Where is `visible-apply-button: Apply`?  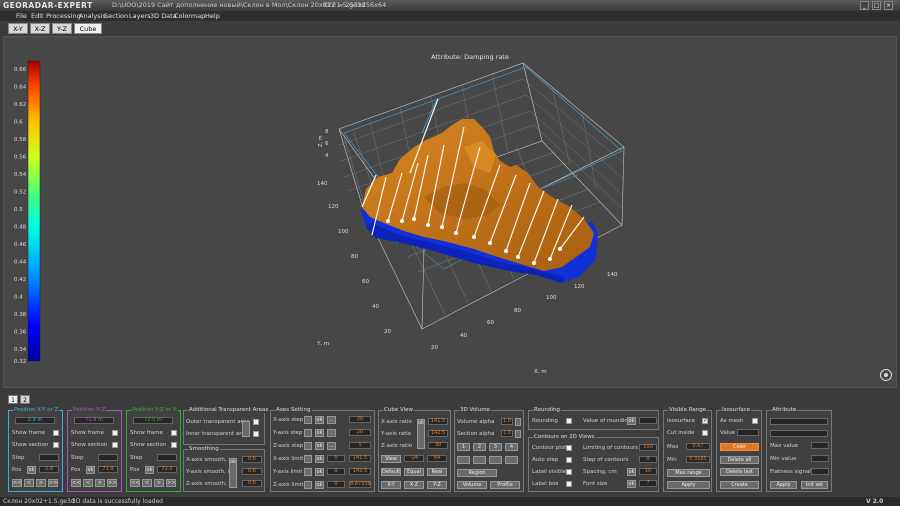 visible-apply-button: Apply is located at coordinates (688, 485).